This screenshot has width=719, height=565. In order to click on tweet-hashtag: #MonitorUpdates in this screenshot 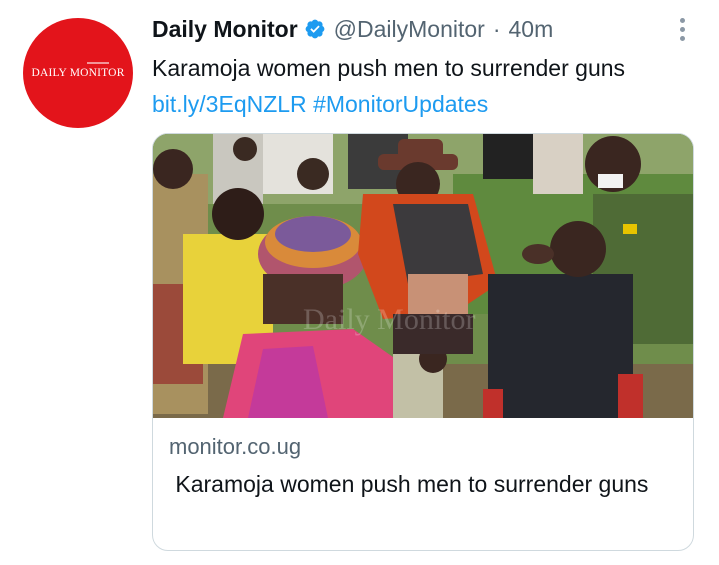, I will do `click(400, 104)`.